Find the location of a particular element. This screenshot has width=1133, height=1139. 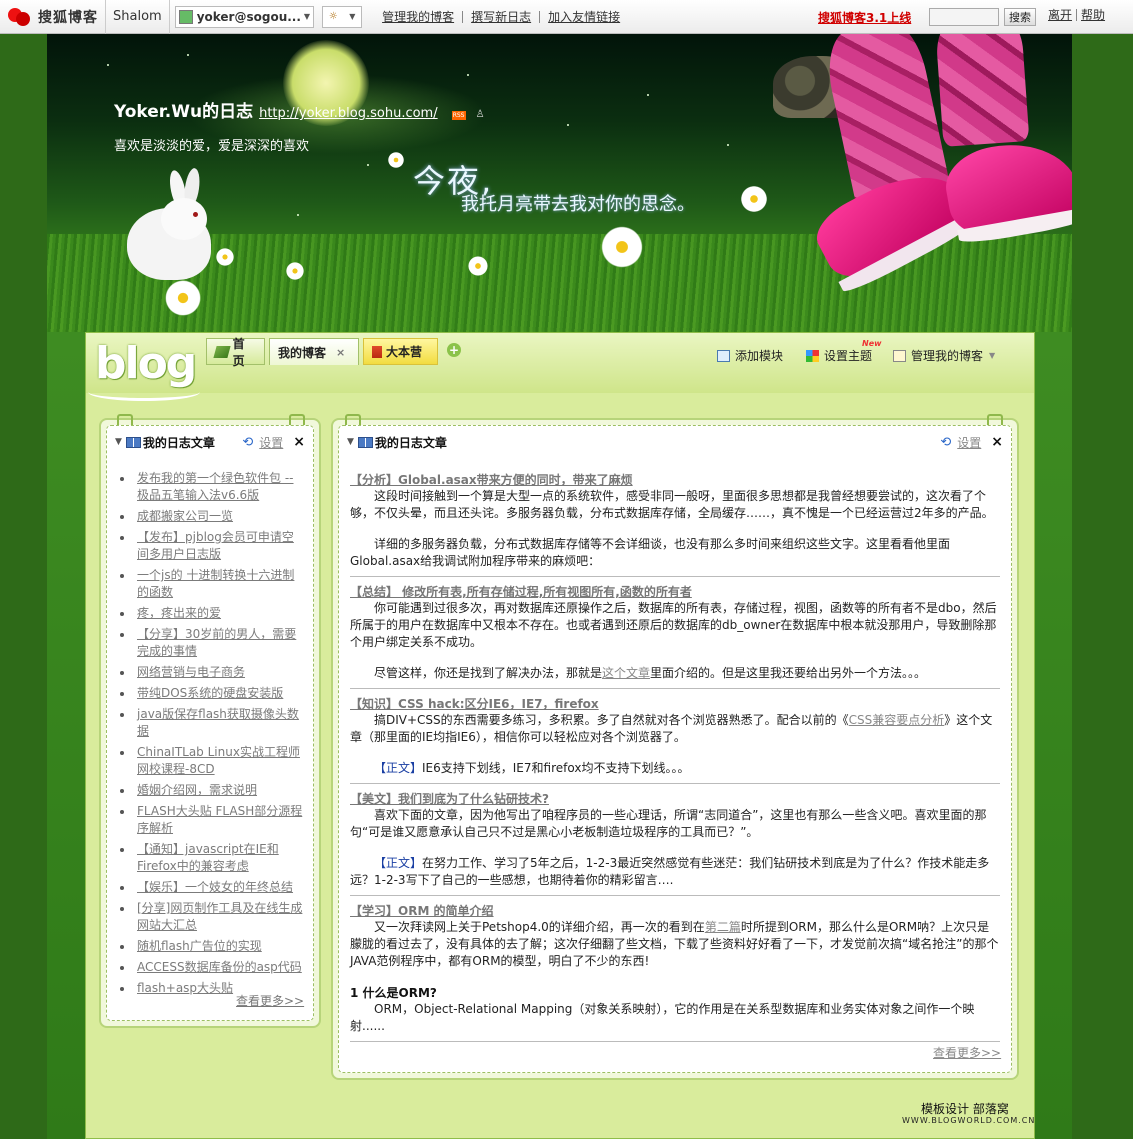

article-list-item: 一个js的 十进制转换十六进制的函数 is located at coordinates (212, 584).